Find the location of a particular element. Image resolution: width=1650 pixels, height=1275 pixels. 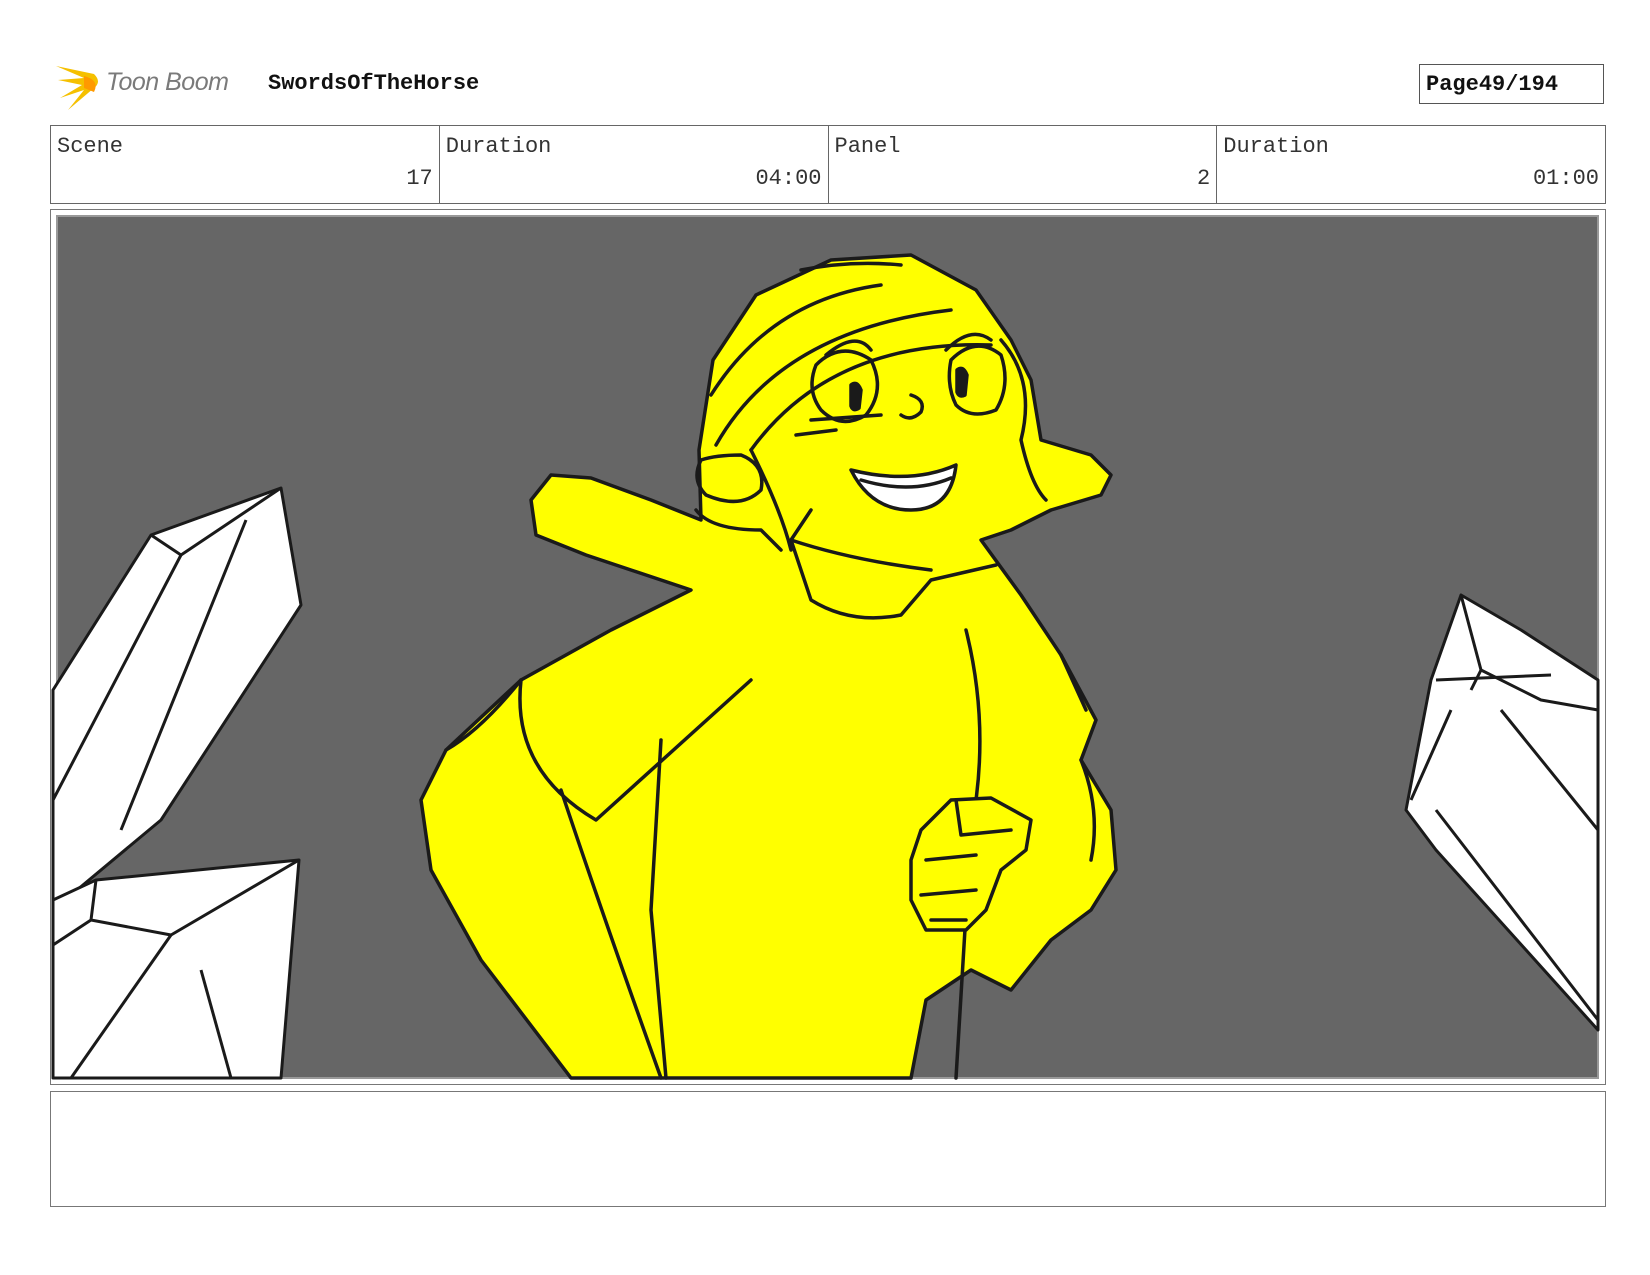

logo-burst-icon is located at coordinates (77, 88).